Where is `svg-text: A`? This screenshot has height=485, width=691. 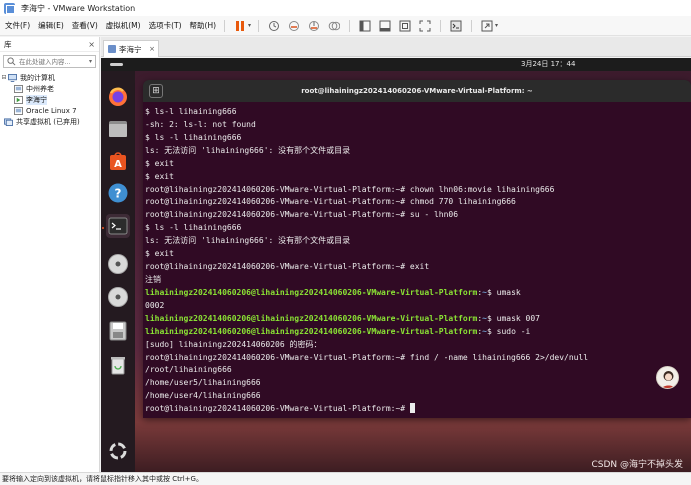 svg-text: A is located at coordinates (118, 164).